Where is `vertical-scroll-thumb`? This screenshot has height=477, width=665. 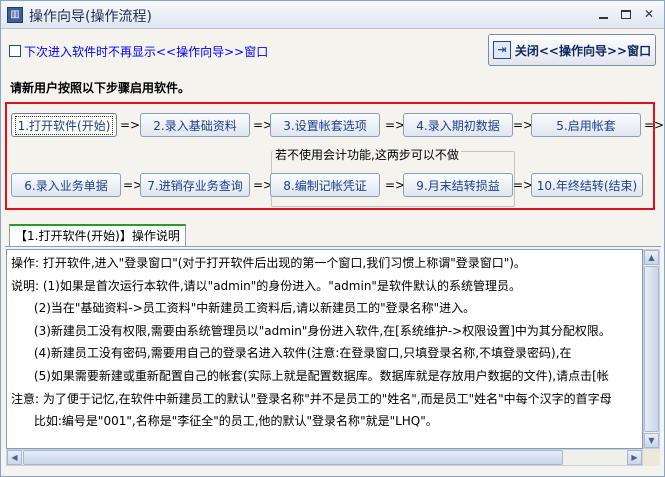
vertical-scroll-thumb is located at coordinates (651, 349).